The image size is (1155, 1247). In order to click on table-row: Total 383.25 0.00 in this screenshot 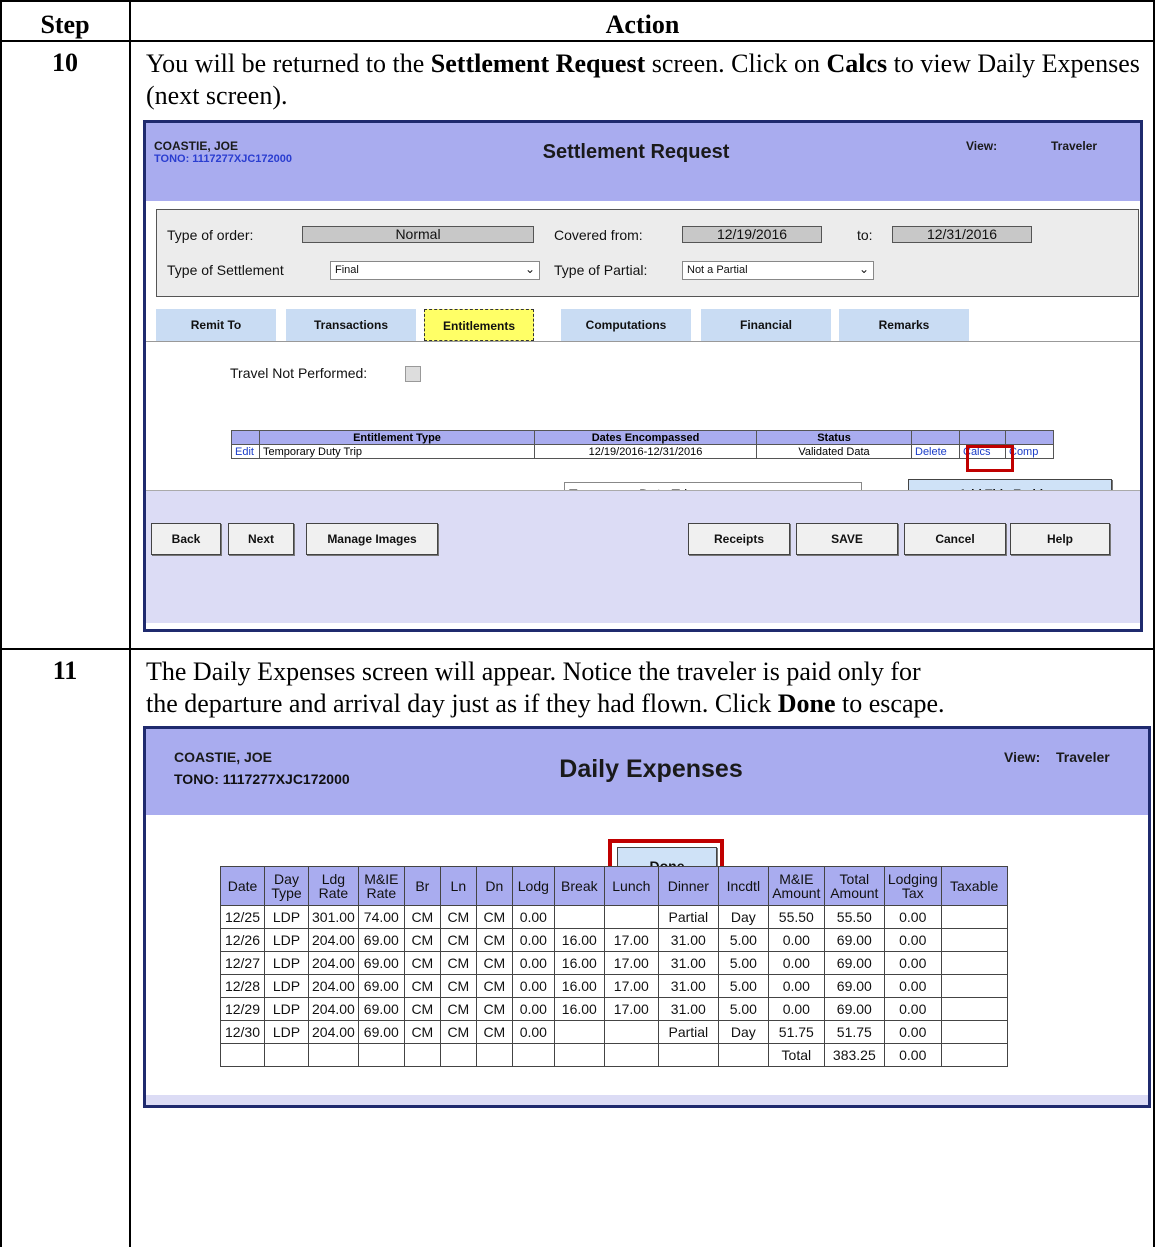, I will do `click(614, 1055)`.